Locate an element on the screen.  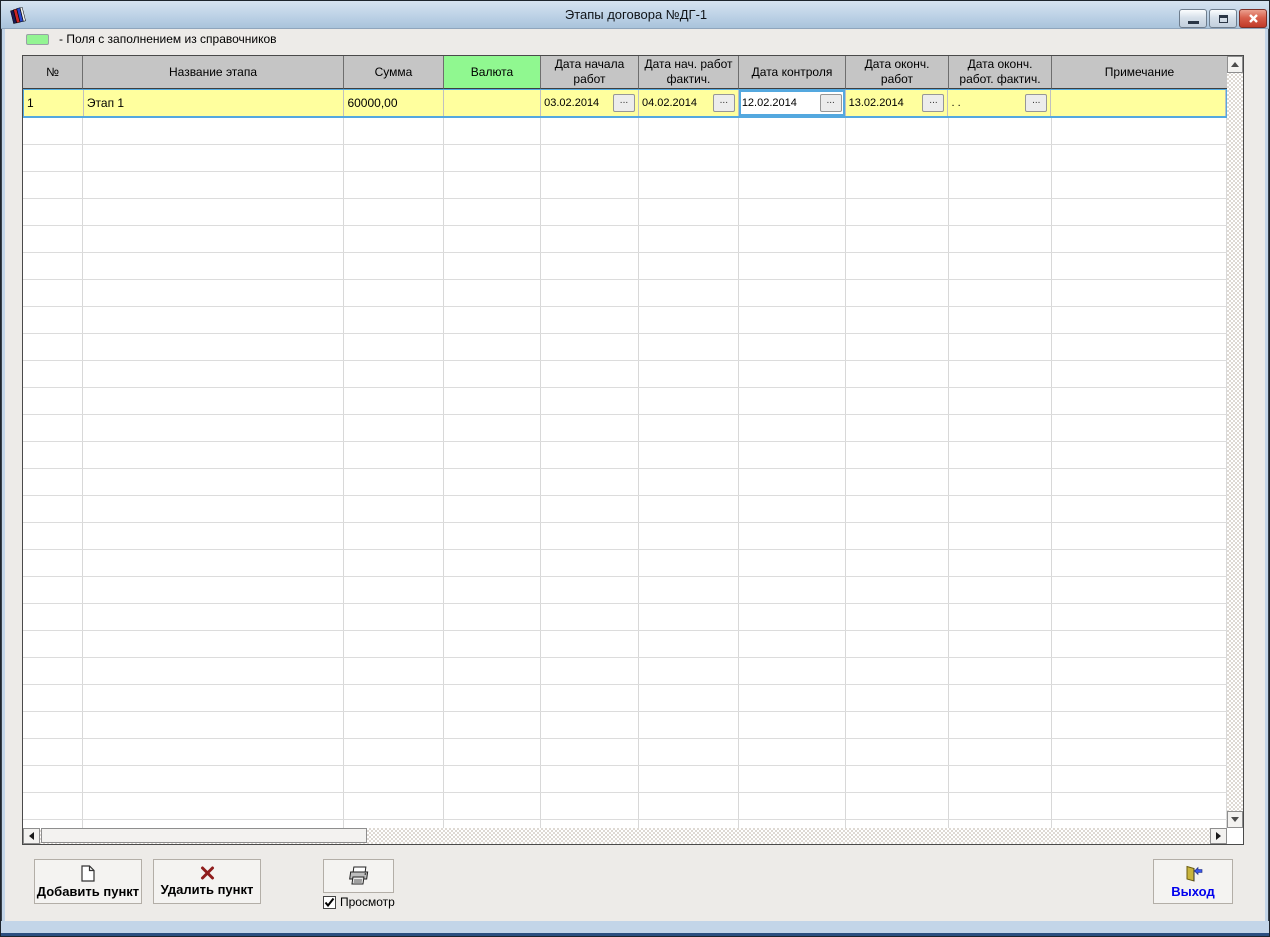
date-start-fact-value: 04.02.2014 is located at coordinates (669, 103).